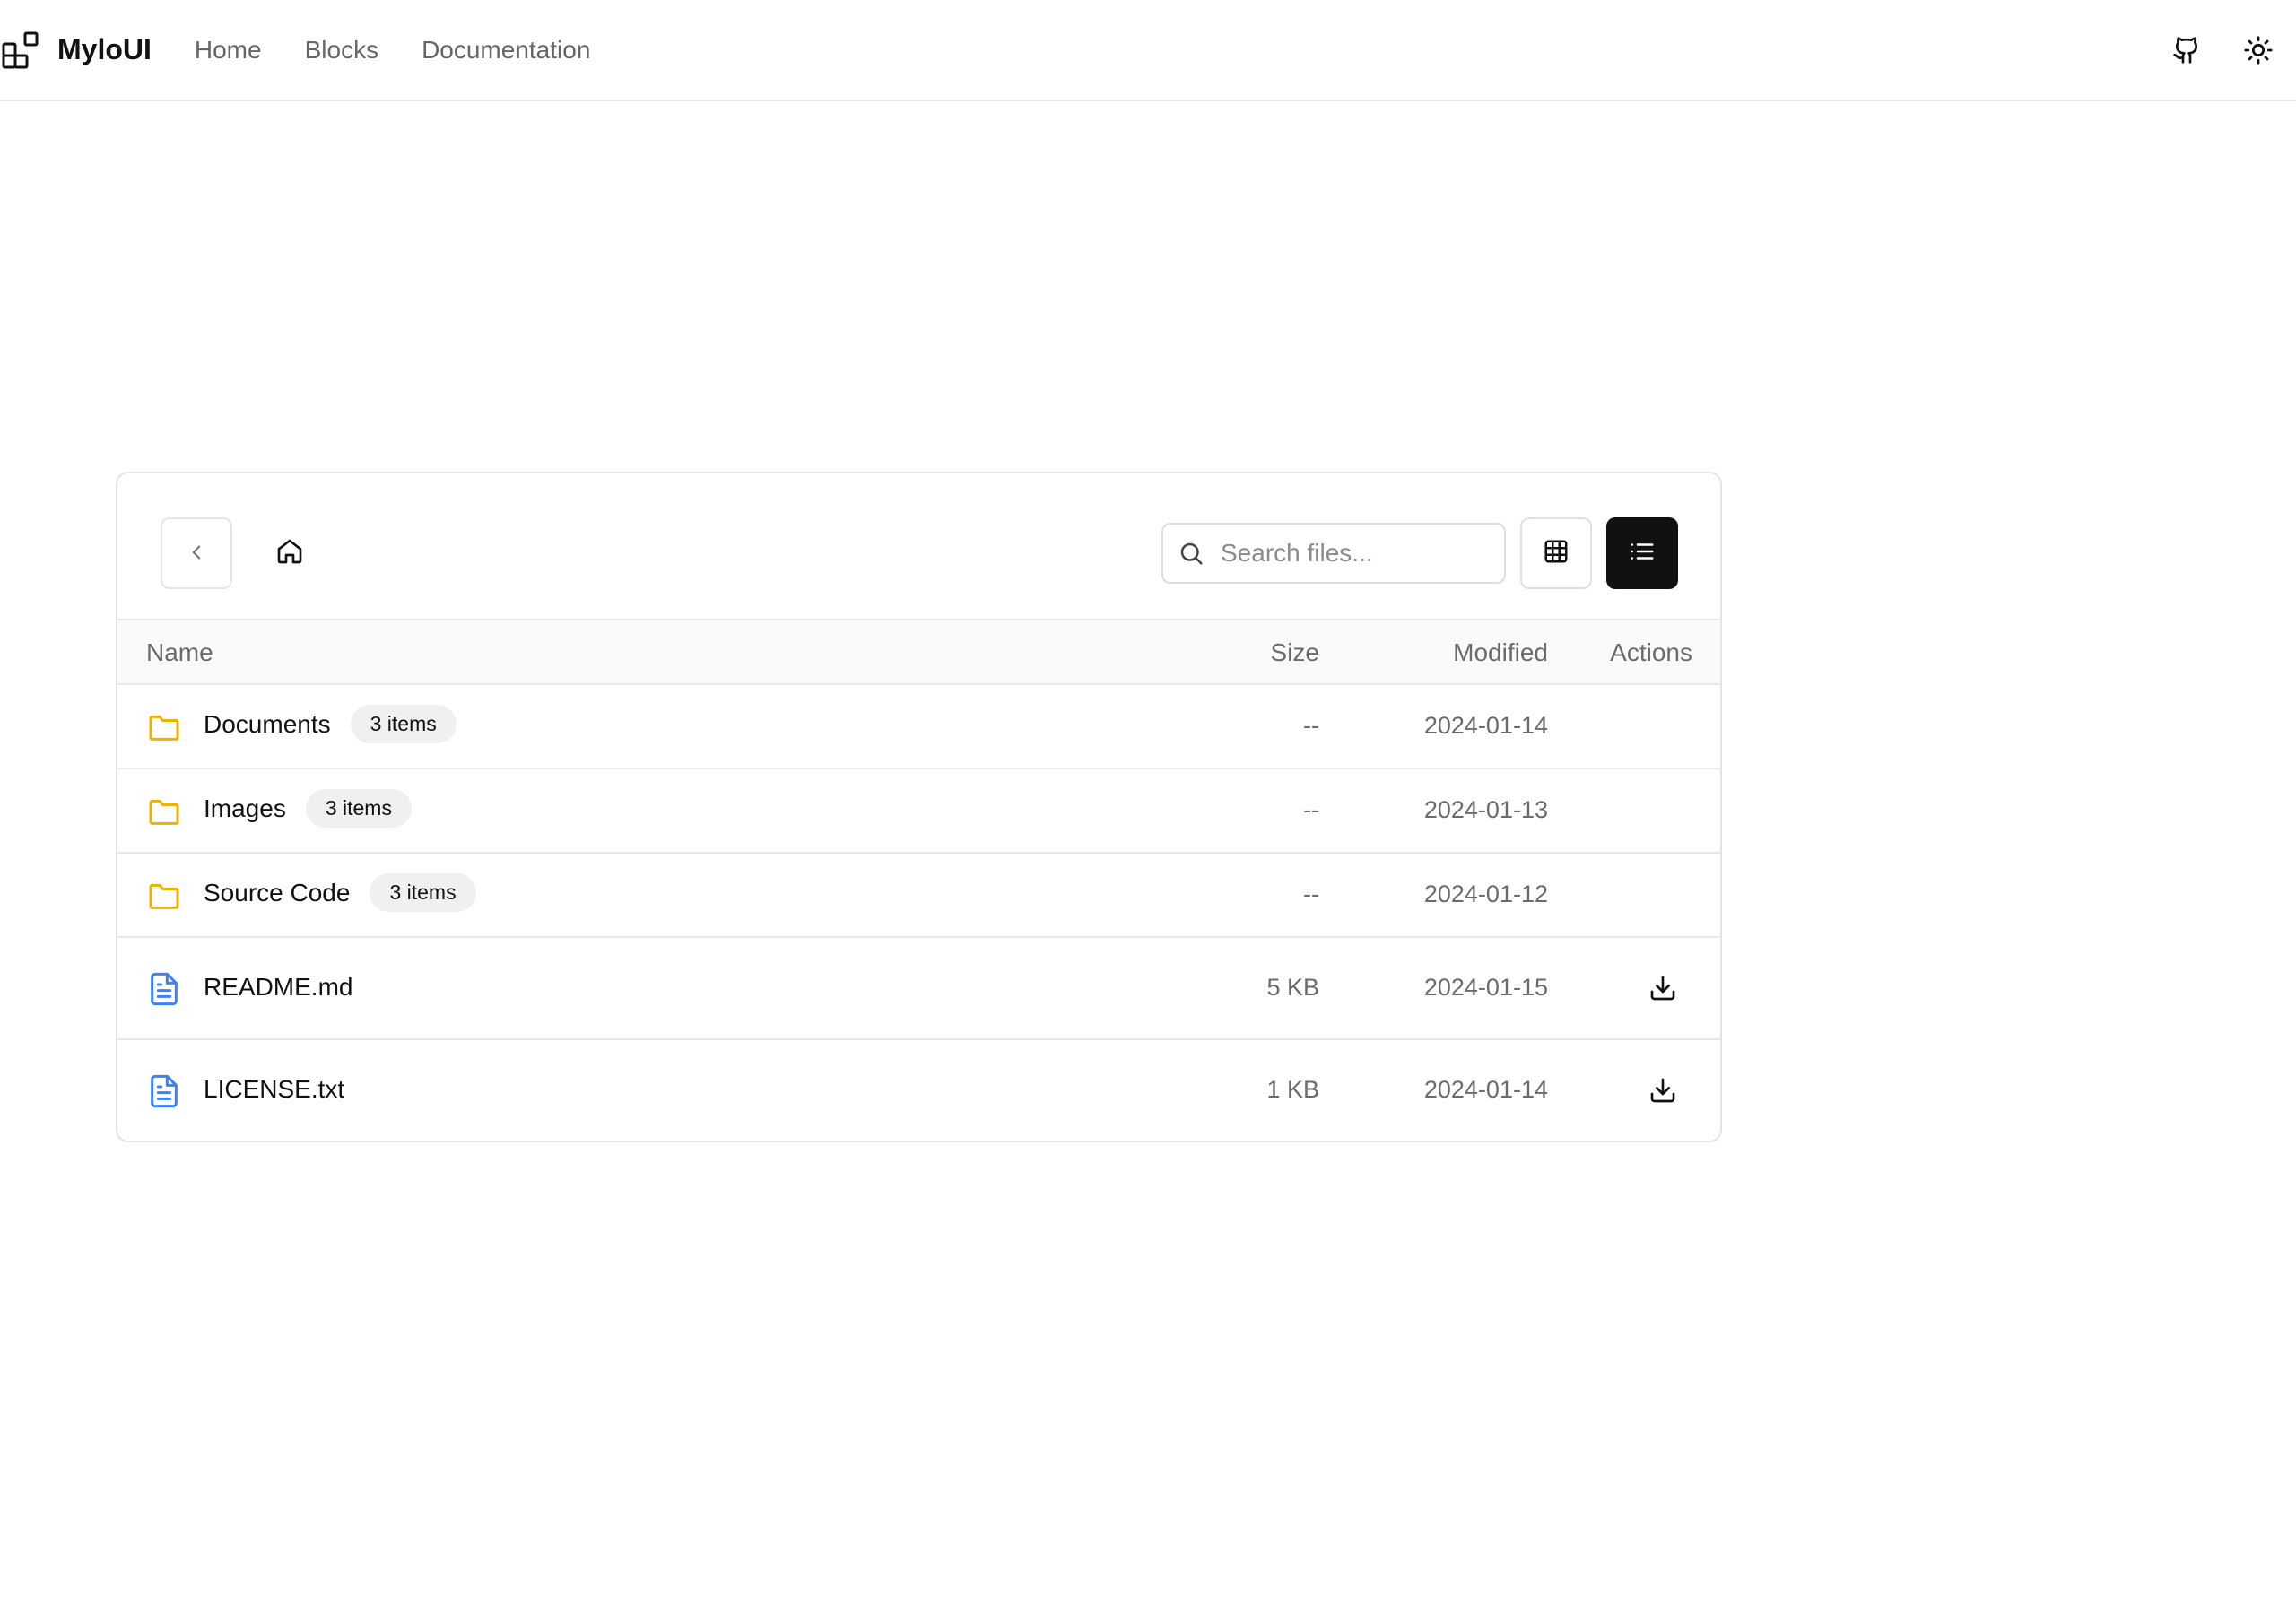 The height and width of the screenshot is (1614, 2296). I want to click on nav-documentation: Documentation, so click(506, 50).